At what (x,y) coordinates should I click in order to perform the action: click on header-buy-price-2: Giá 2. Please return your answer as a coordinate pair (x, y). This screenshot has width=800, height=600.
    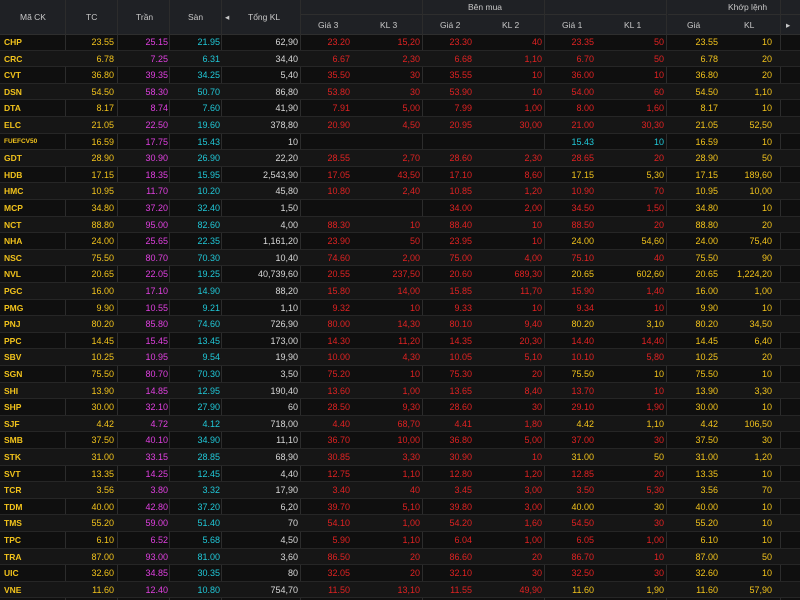
    Looking at the image, I should click on (450, 25).